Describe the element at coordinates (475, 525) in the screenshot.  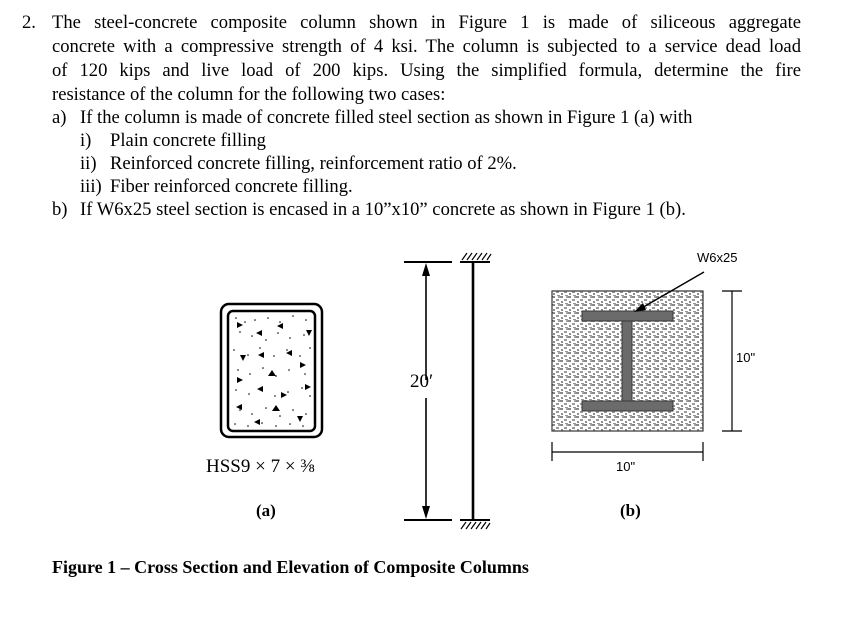
I see `fixed-support-bottom-icon` at that location.